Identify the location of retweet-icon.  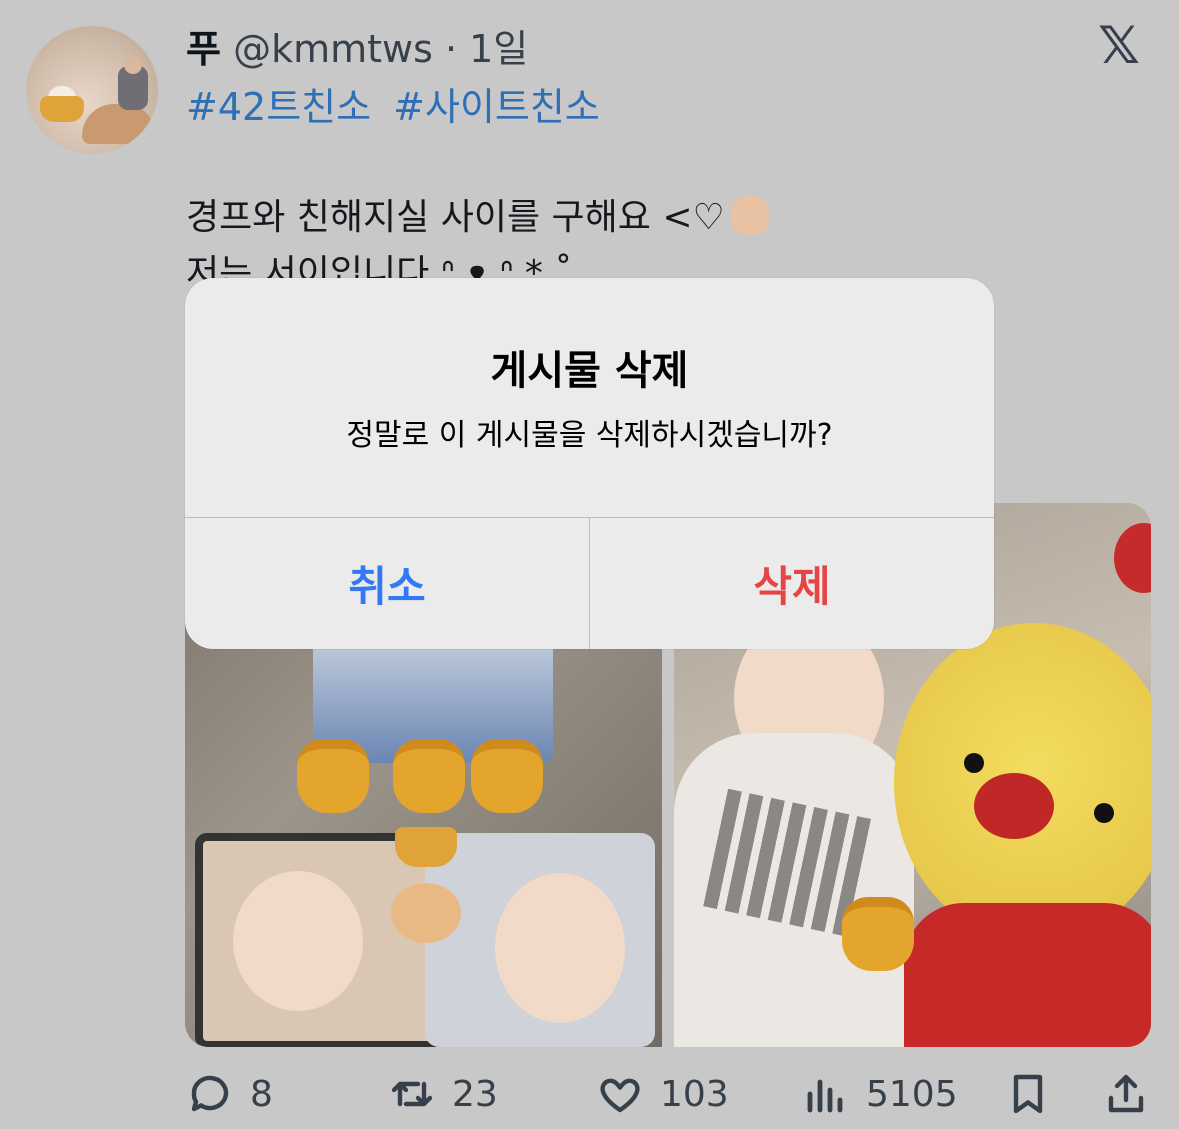
(412, 1094).